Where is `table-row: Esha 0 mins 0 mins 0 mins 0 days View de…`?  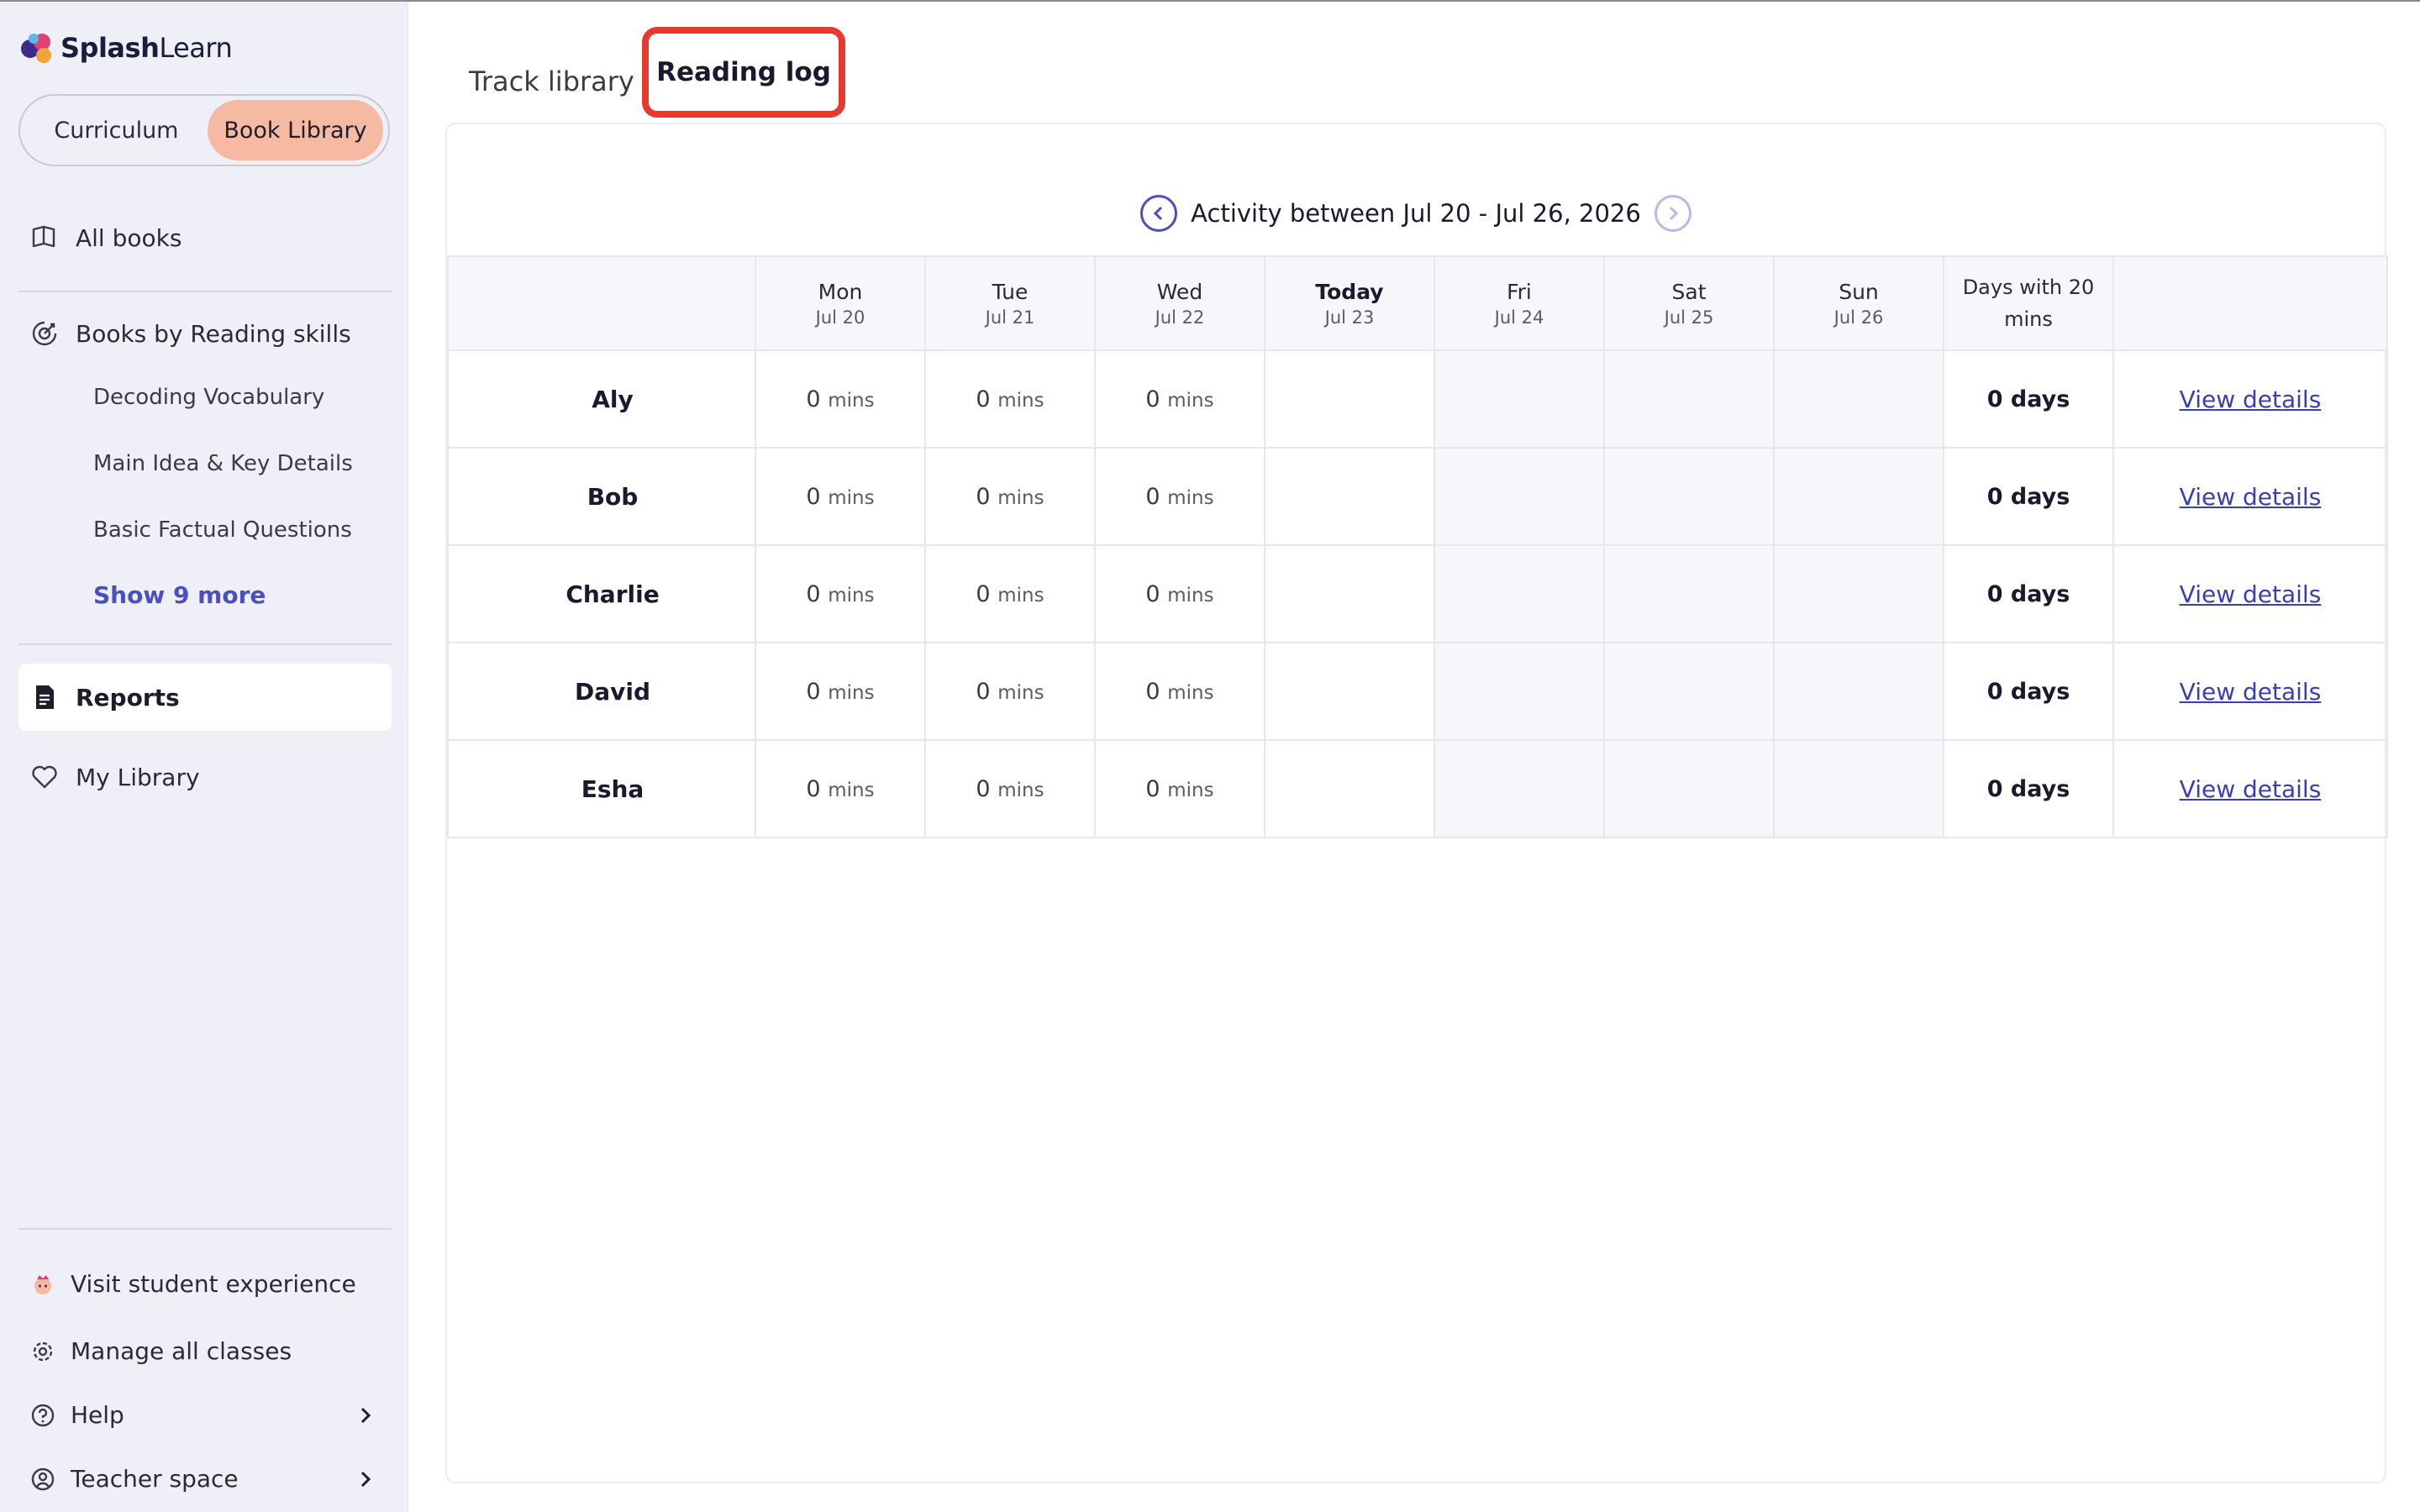 table-row: Esha 0 mins 0 mins 0 mins 0 days View de… is located at coordinates (1417, 788).